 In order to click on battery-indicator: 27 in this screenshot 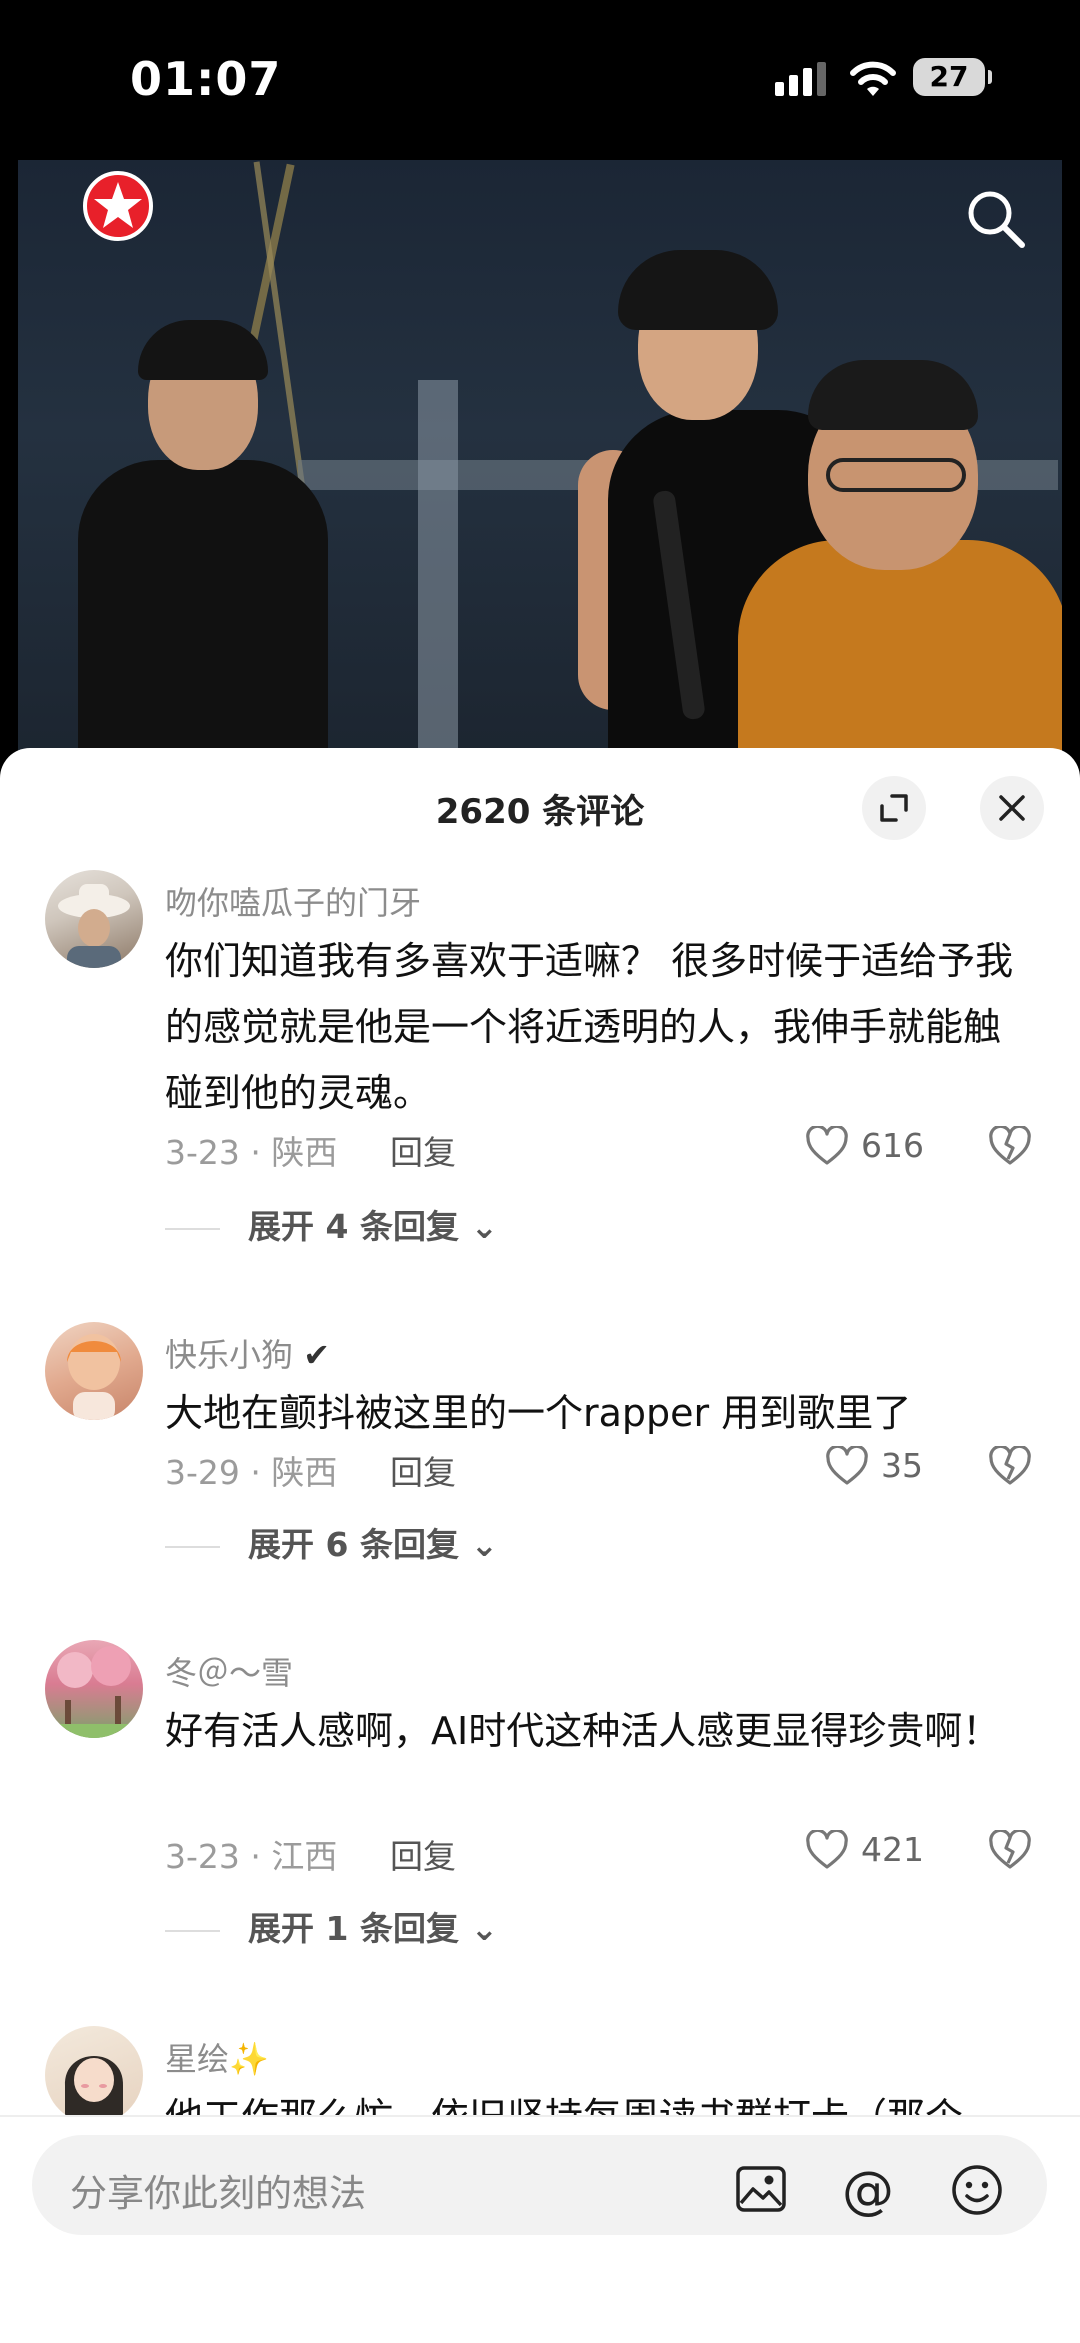, I will do `click(952, 77)`.